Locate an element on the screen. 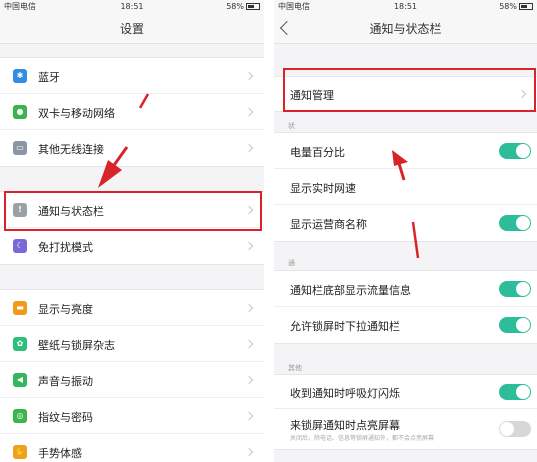 The height and width of the screenshot is (462, 537). red-arrow-down-icon is located at coordinates (110, 174).